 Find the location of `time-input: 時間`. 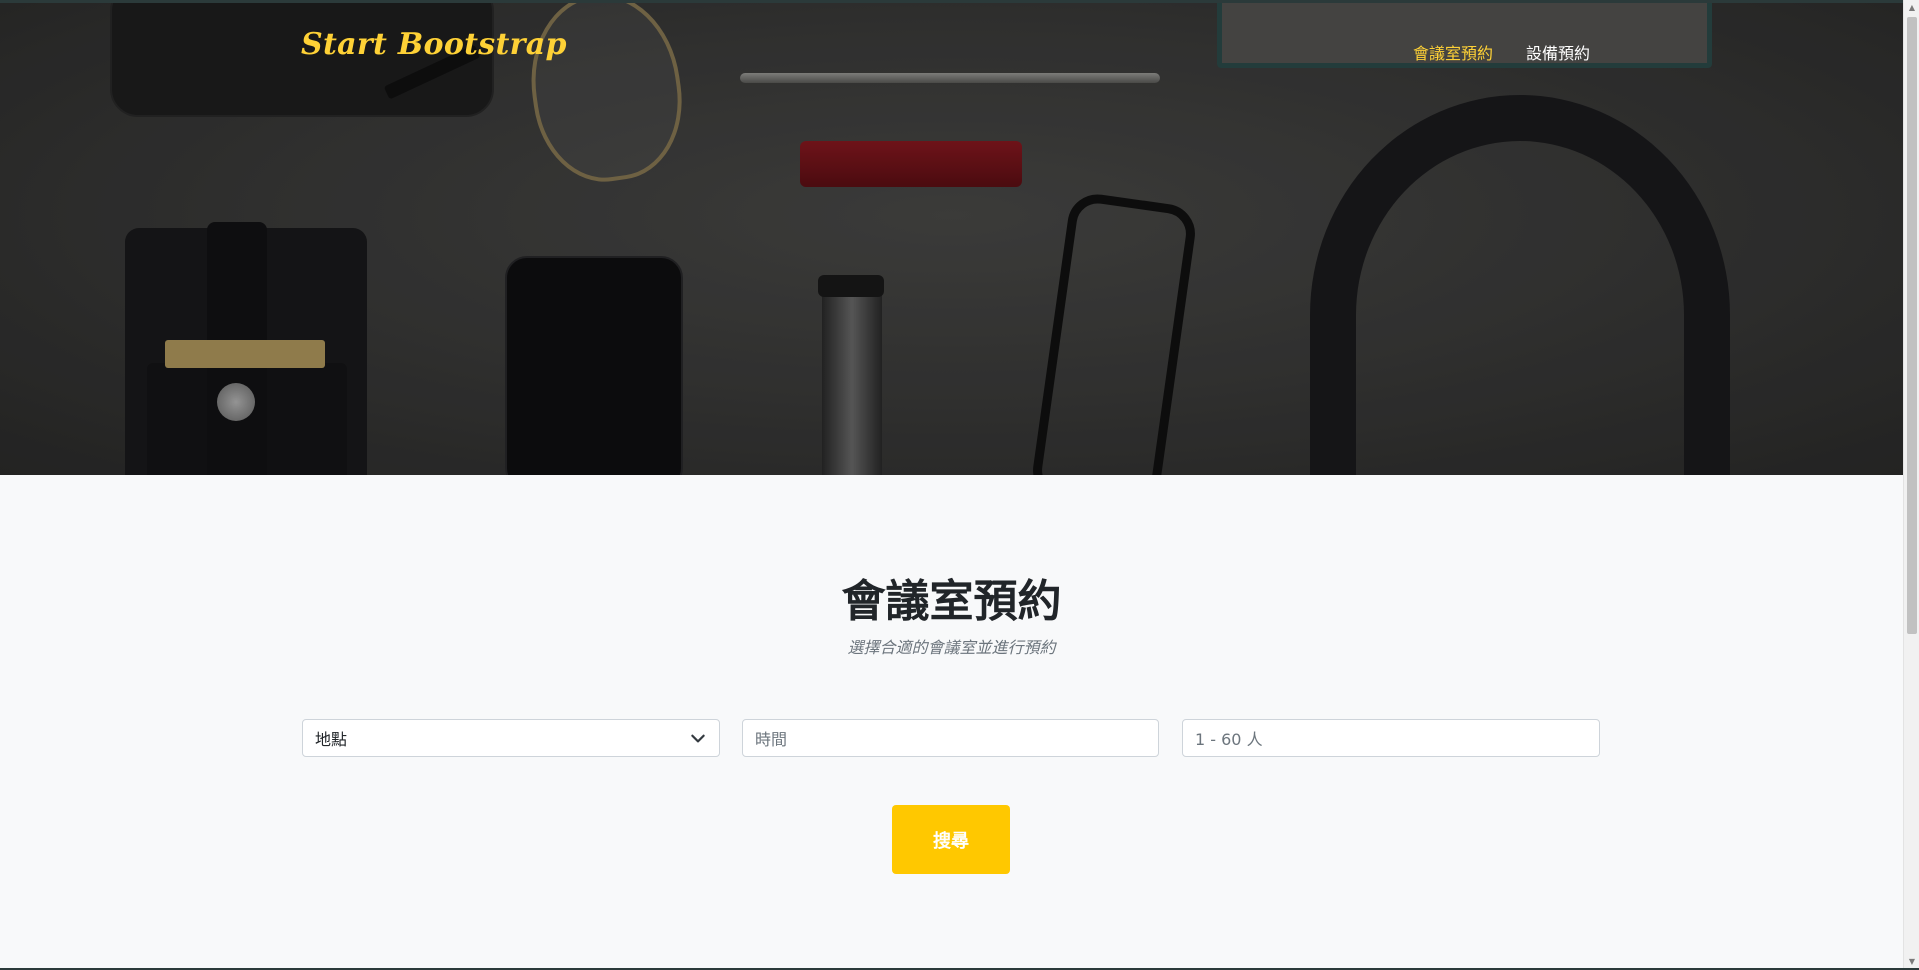

time-input: 時間 is located at coordinates (950, 738).